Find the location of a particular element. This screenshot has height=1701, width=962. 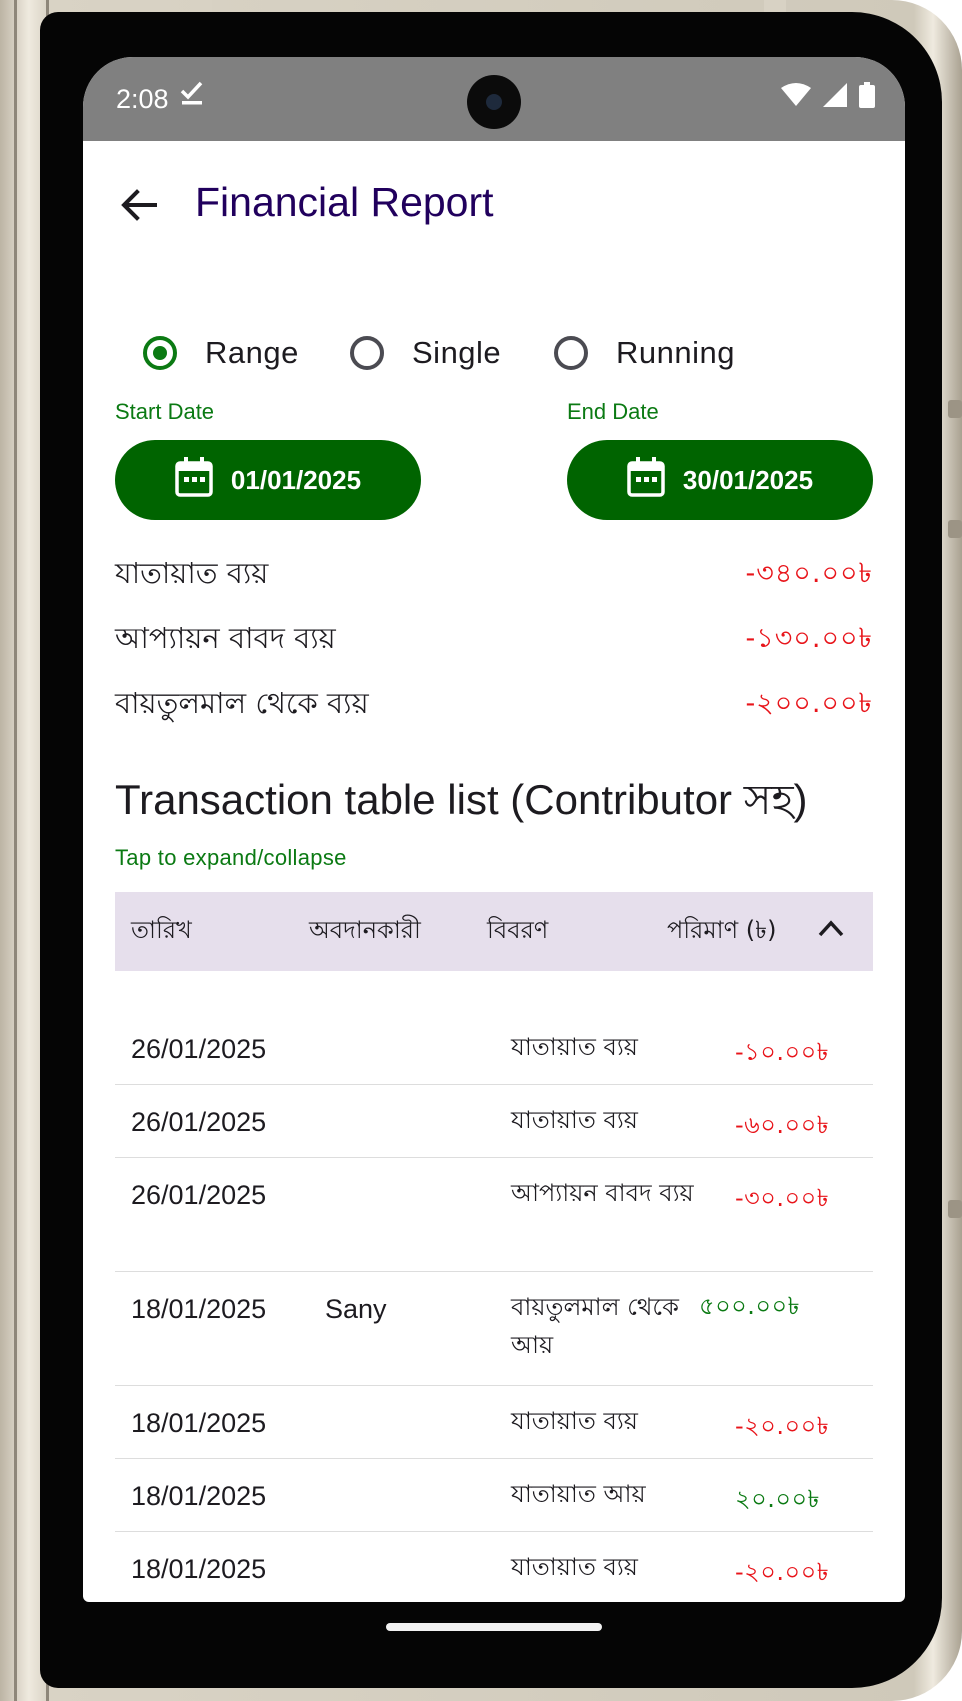

cell-contributor: Sany is located at coordinates (356, 1309).